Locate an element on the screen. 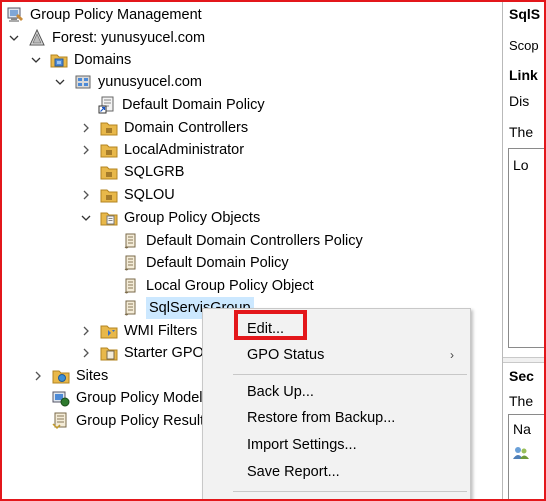  tree-label: LocalAdministrator is located at coordinates (184, 150).